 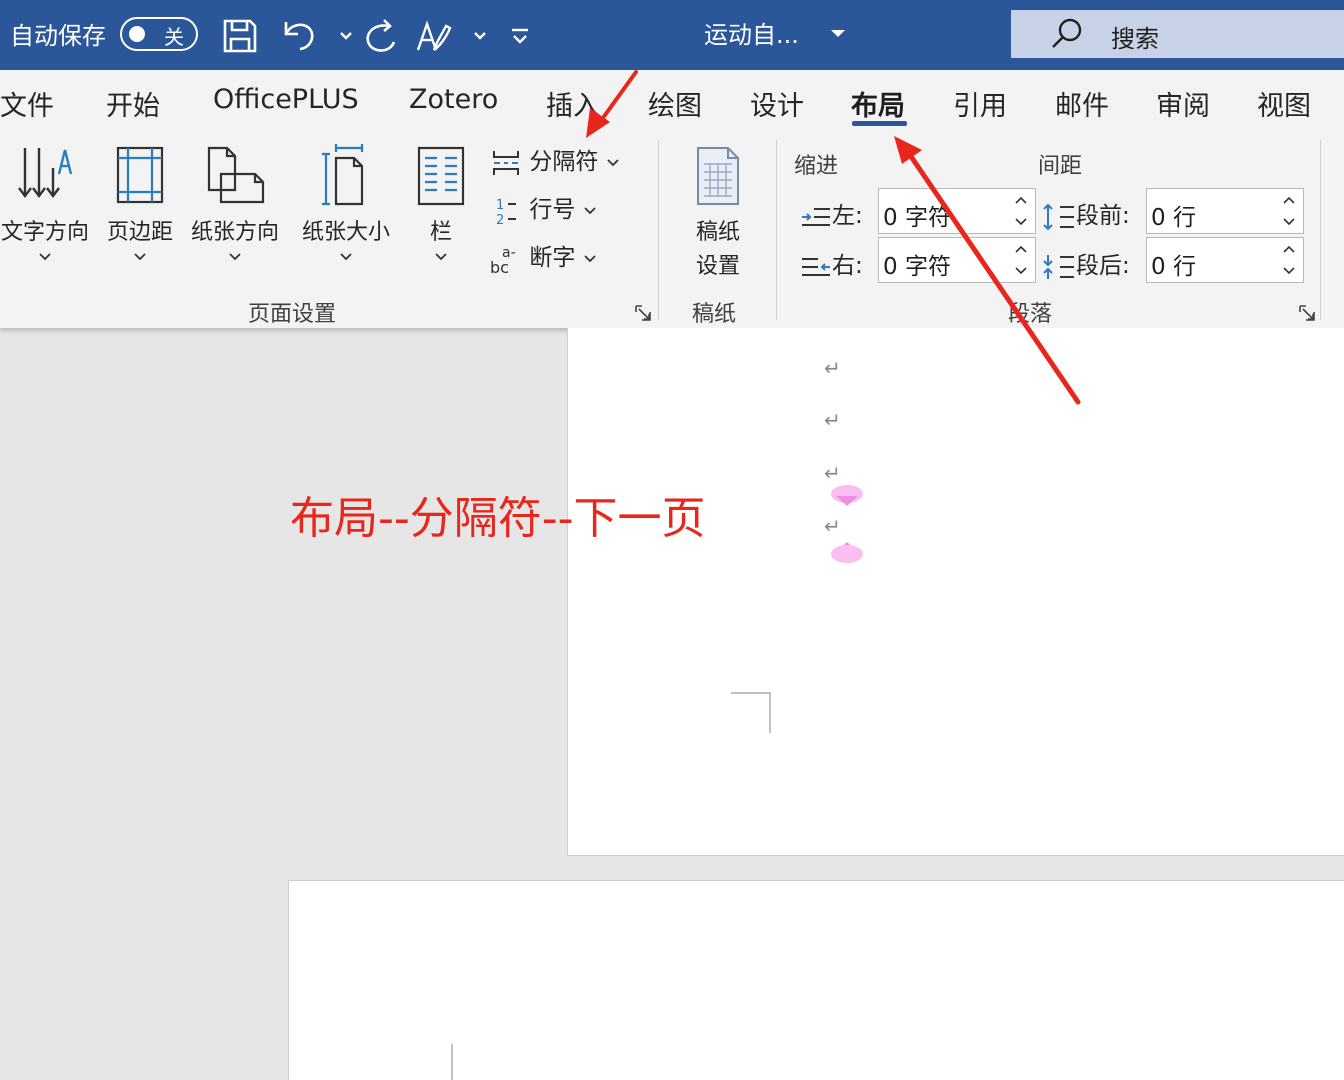 What do you see at coordinates (1030, 314) in the screenshot?
I see `paragraph-group-label: 段落` at bounding box center [1030, 314].